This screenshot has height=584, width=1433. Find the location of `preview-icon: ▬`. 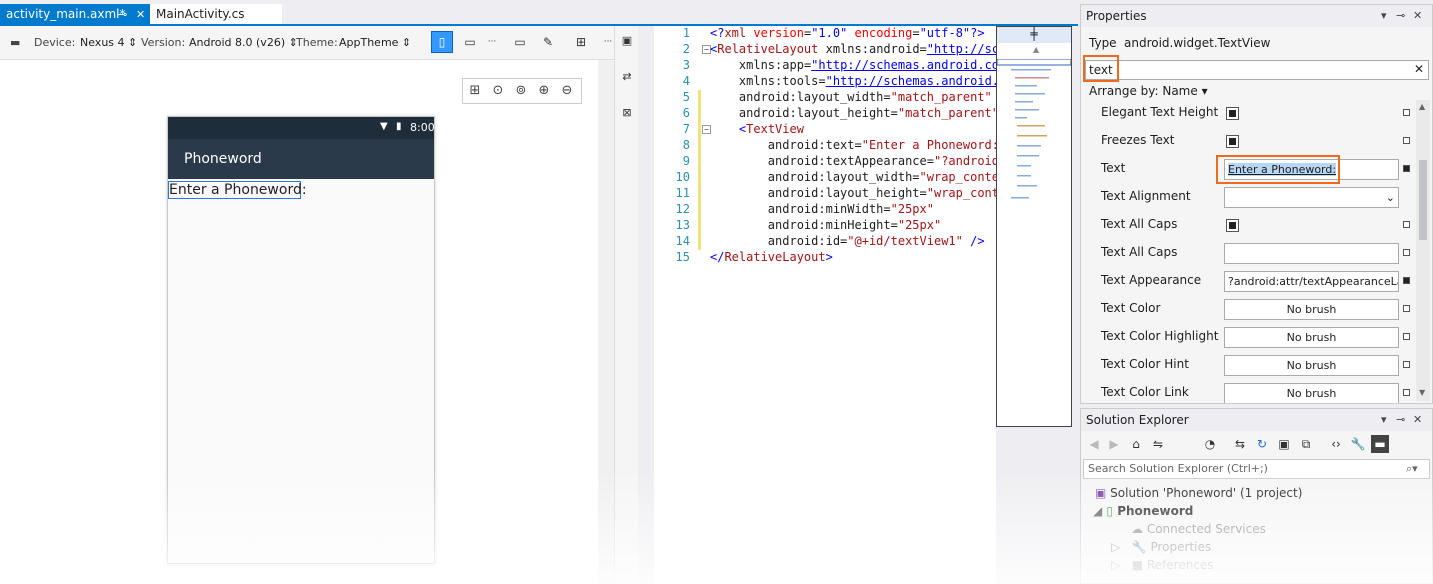

preview-icon: ▬ is located at coordinates (1380, 444).